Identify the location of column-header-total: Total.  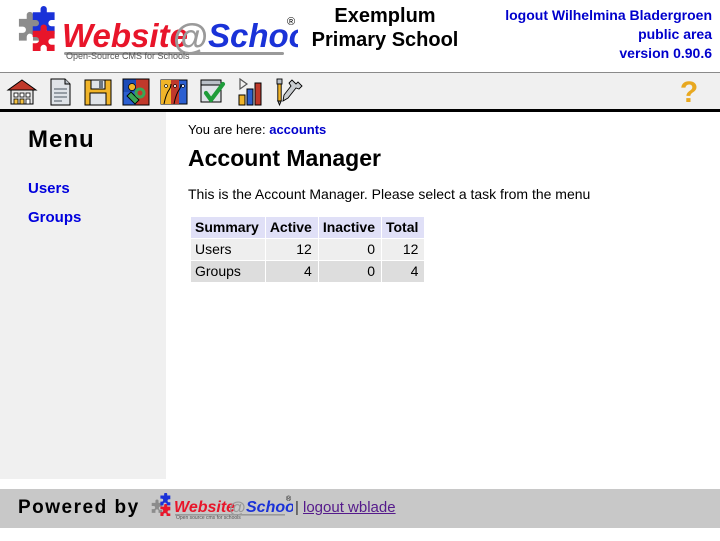
(403, 227).